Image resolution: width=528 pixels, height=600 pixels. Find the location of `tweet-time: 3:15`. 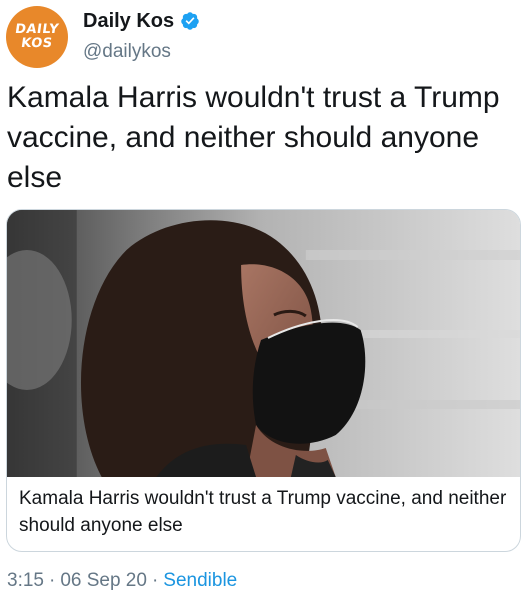

tweet-time: 3:15 is located at coordinates (25, 581).